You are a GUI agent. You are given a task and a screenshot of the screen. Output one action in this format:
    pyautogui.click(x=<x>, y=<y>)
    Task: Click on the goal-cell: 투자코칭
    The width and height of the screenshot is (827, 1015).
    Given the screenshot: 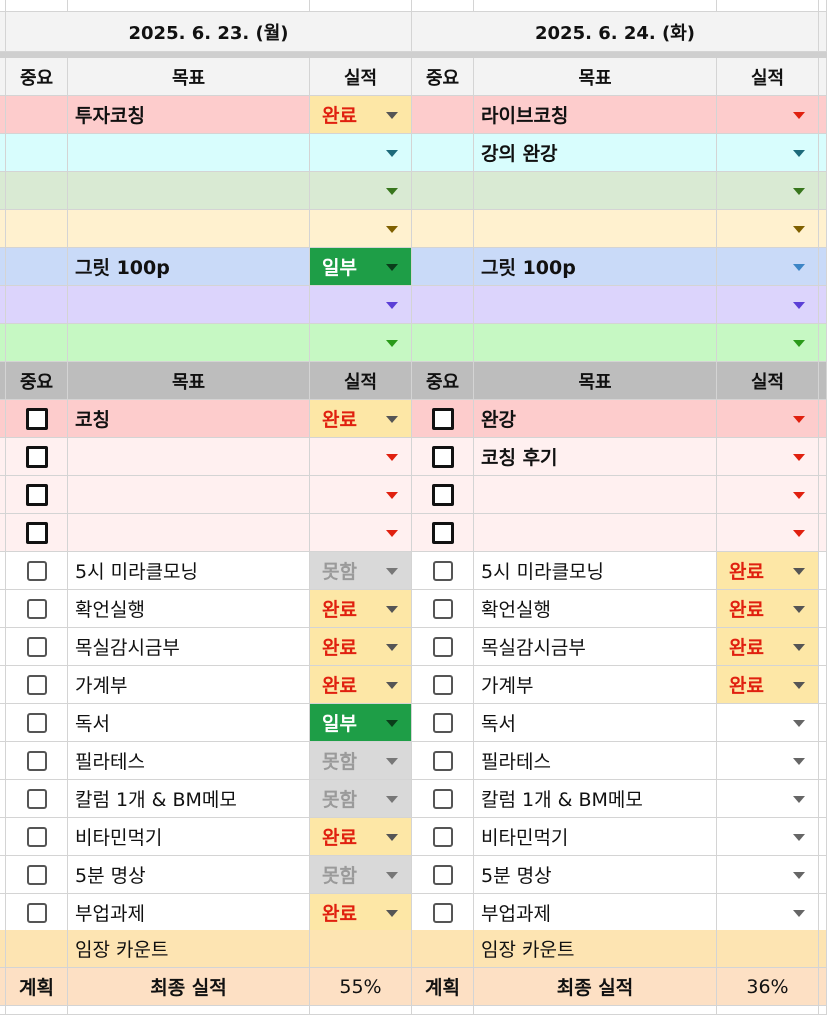 What is the action you would take?
    pyautogui.click(x=189, y=115)
    